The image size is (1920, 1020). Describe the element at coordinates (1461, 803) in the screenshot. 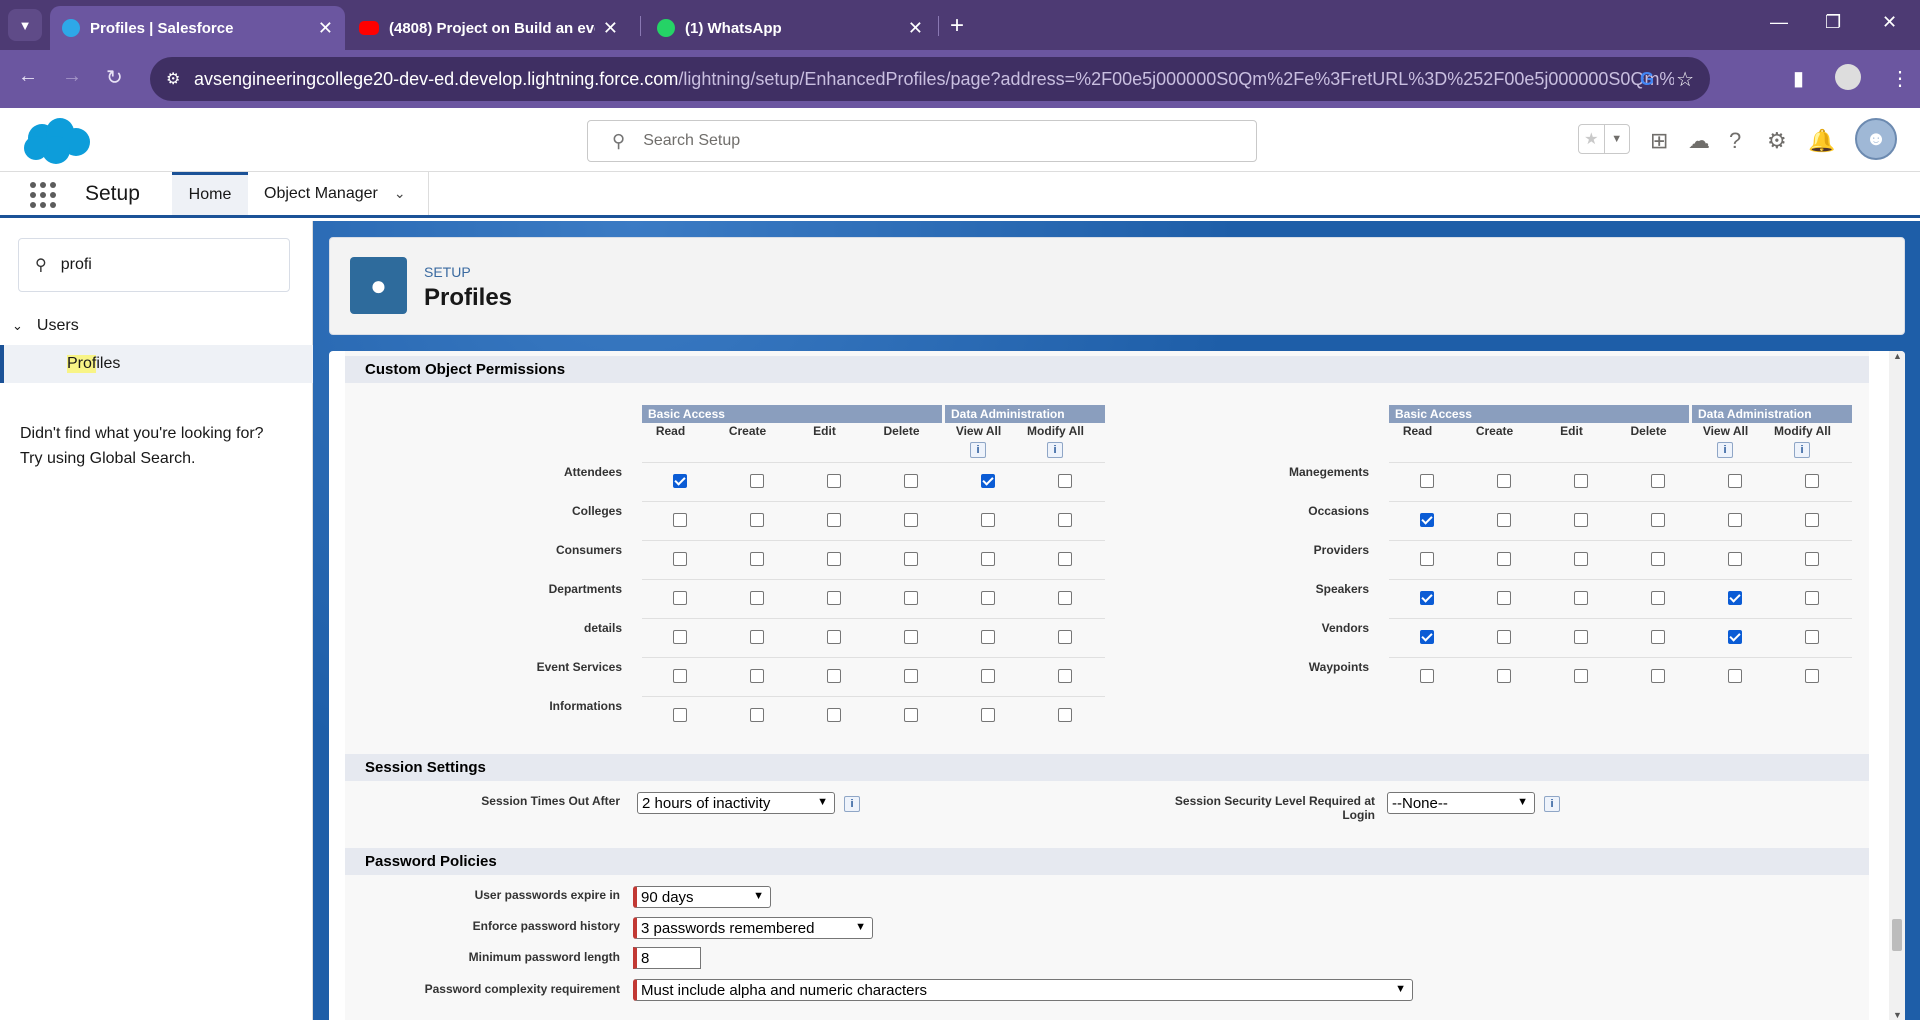

I see `session-security-select: --None-- ▼` at that location.